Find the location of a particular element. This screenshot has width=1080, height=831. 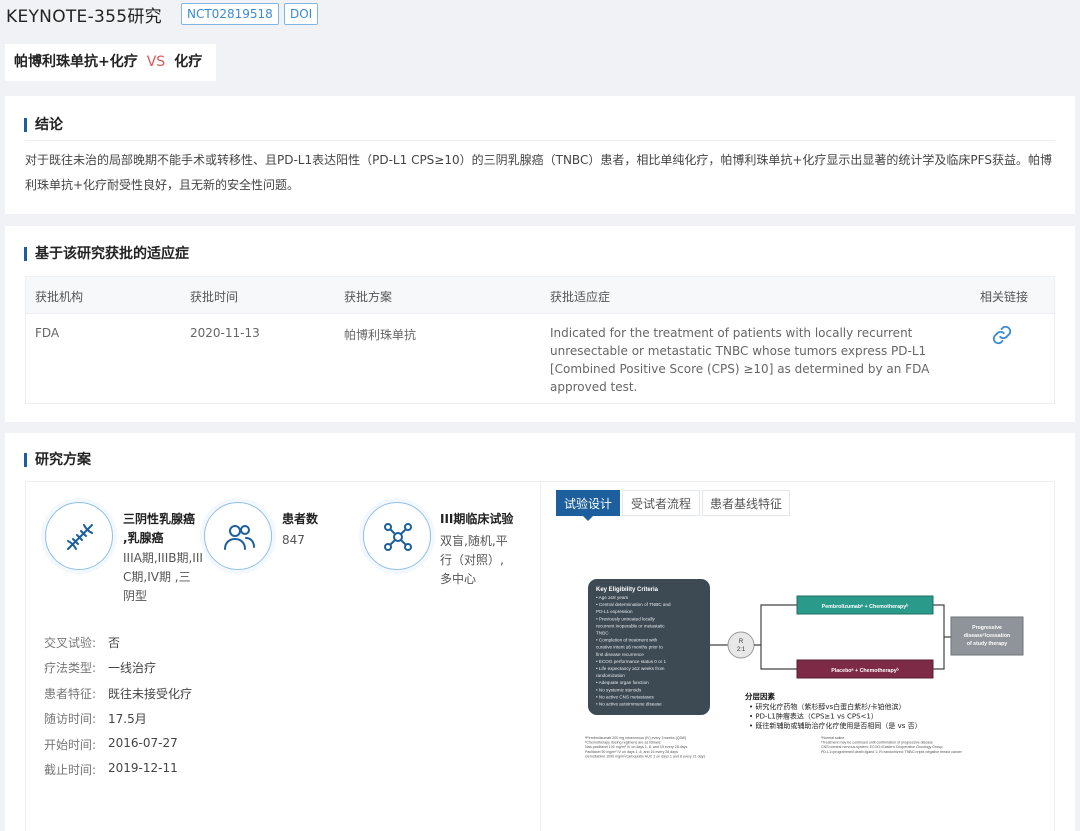

strat-item: • 既往新辅助或辅助治疗化疗使用是否相同（是 vs 否） is located at coordinates (835, 725).